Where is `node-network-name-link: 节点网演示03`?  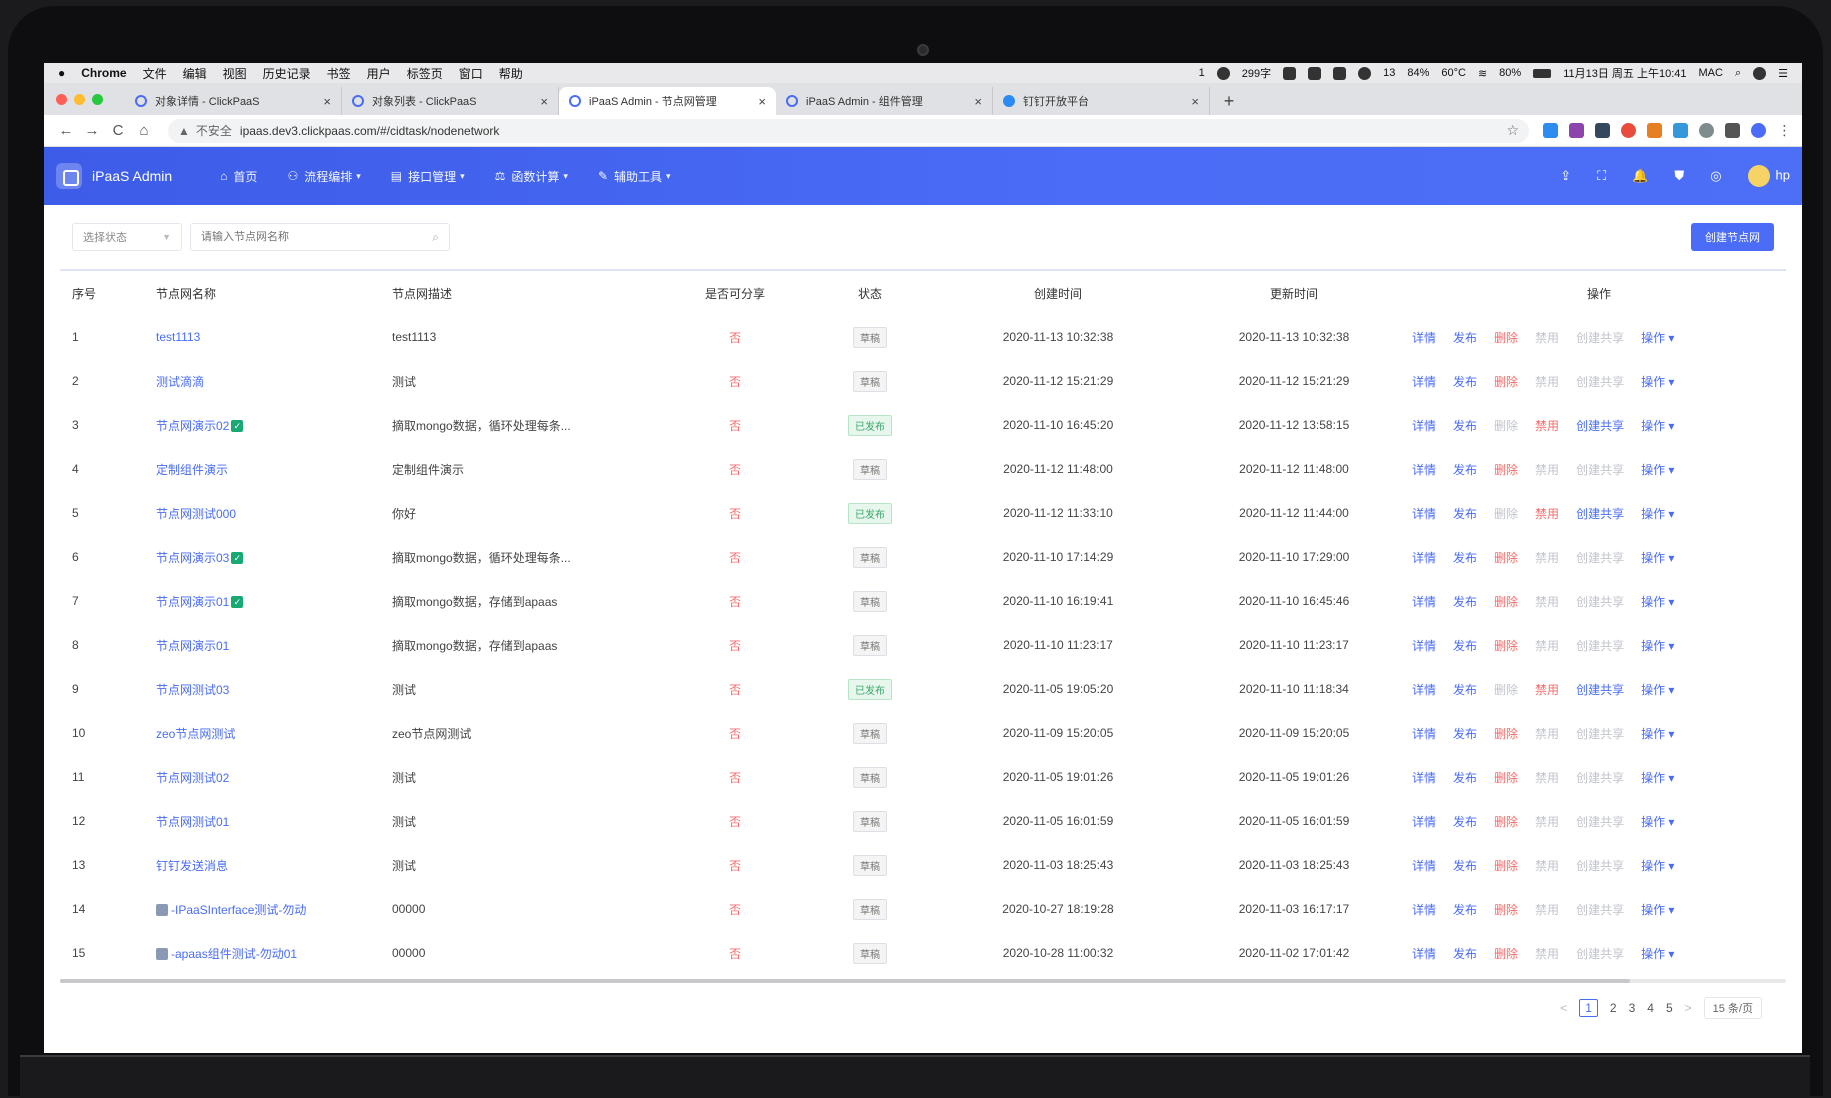 node-network-name-link: 节点网演示03 is located at coordinates (192, 558).